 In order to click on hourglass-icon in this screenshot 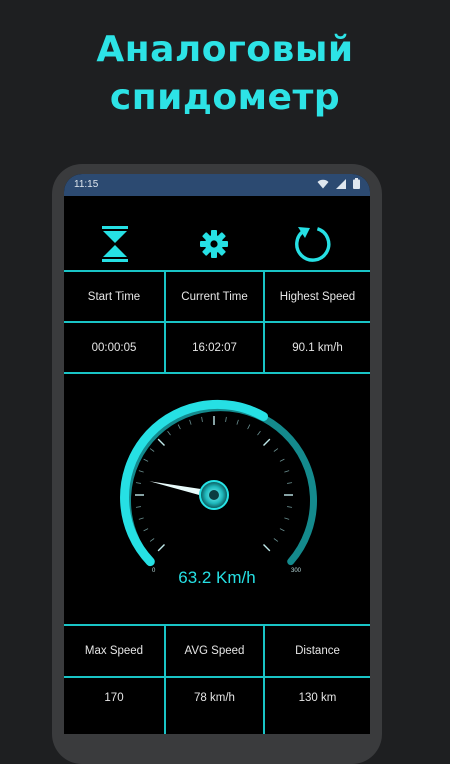, I will do `click(115, 244)`.